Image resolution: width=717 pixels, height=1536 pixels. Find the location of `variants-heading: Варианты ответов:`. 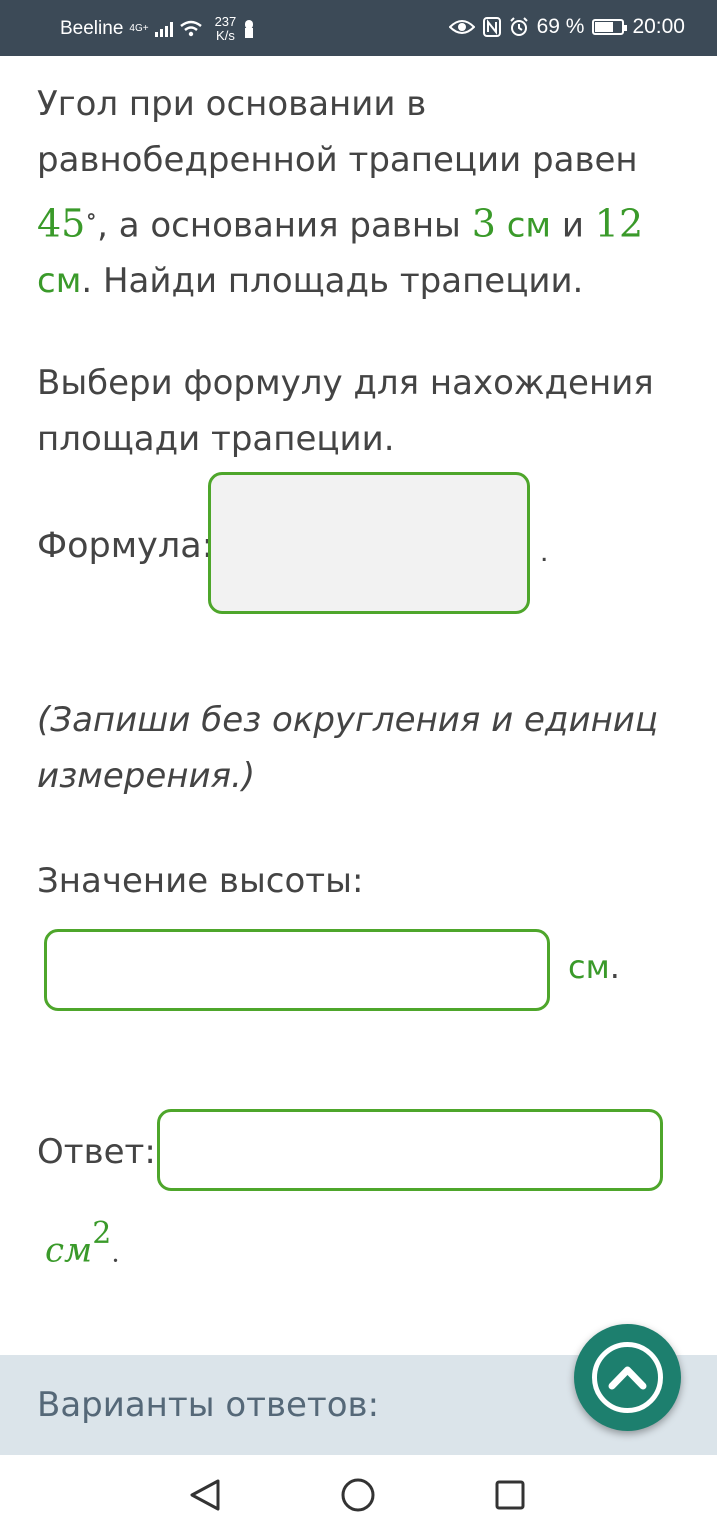

variants-heading: Варианты ответов: is located at coordinates (208, 1405).